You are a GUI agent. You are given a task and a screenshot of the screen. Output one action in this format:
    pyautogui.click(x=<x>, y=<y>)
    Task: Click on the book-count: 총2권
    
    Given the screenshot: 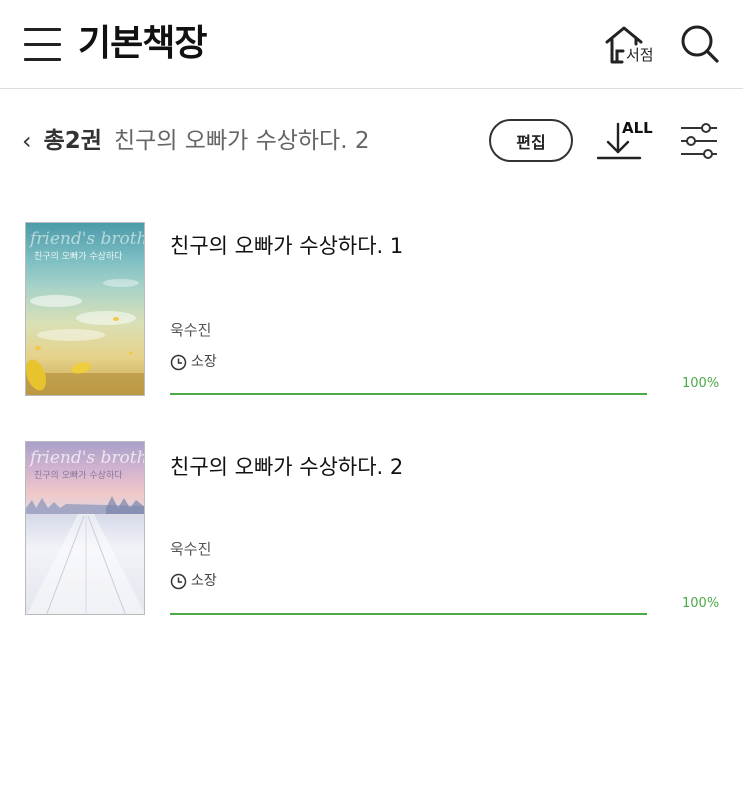 What is the action you would take?
    pyautogui.click(x=72, y=141)
    